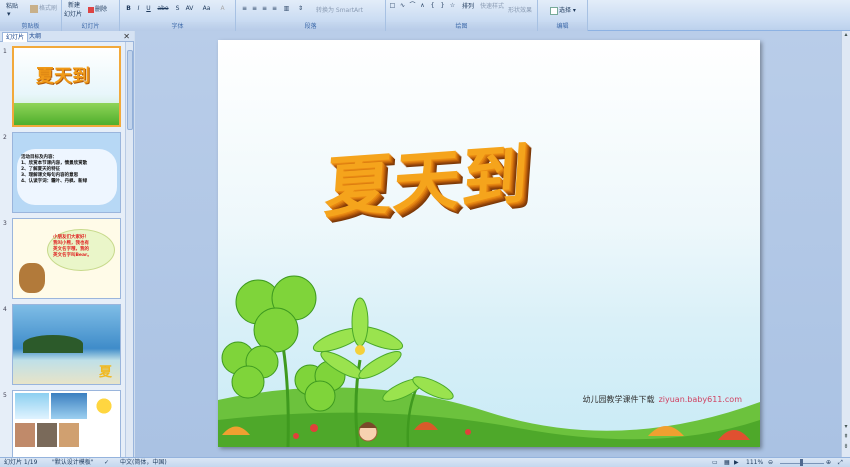 Image resolution: width=850 pixels, height=467 pixels. Describe the element at coordinates (700, 399) in the screenshot. I see `credit-url: ziyuan.baby611.com` at that location.